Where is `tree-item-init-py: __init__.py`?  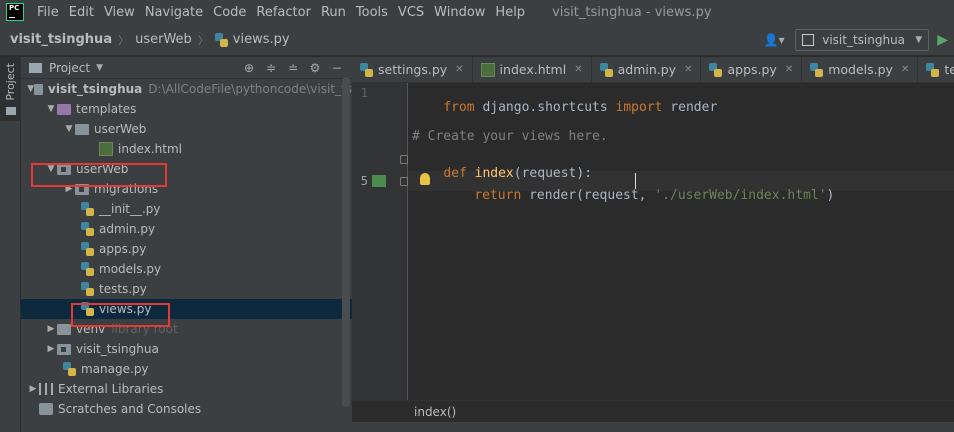 tree-item-init-py: __init__.py is located at coordinates (186, 209).